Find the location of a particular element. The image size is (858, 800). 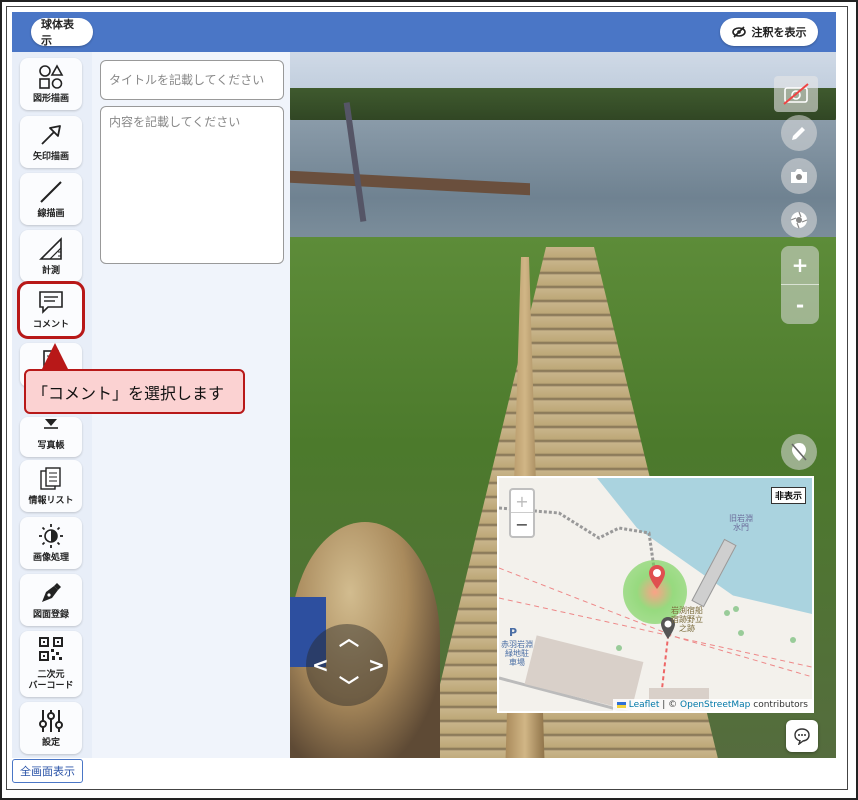

callout-arrow is located at coordinates (55, 357).